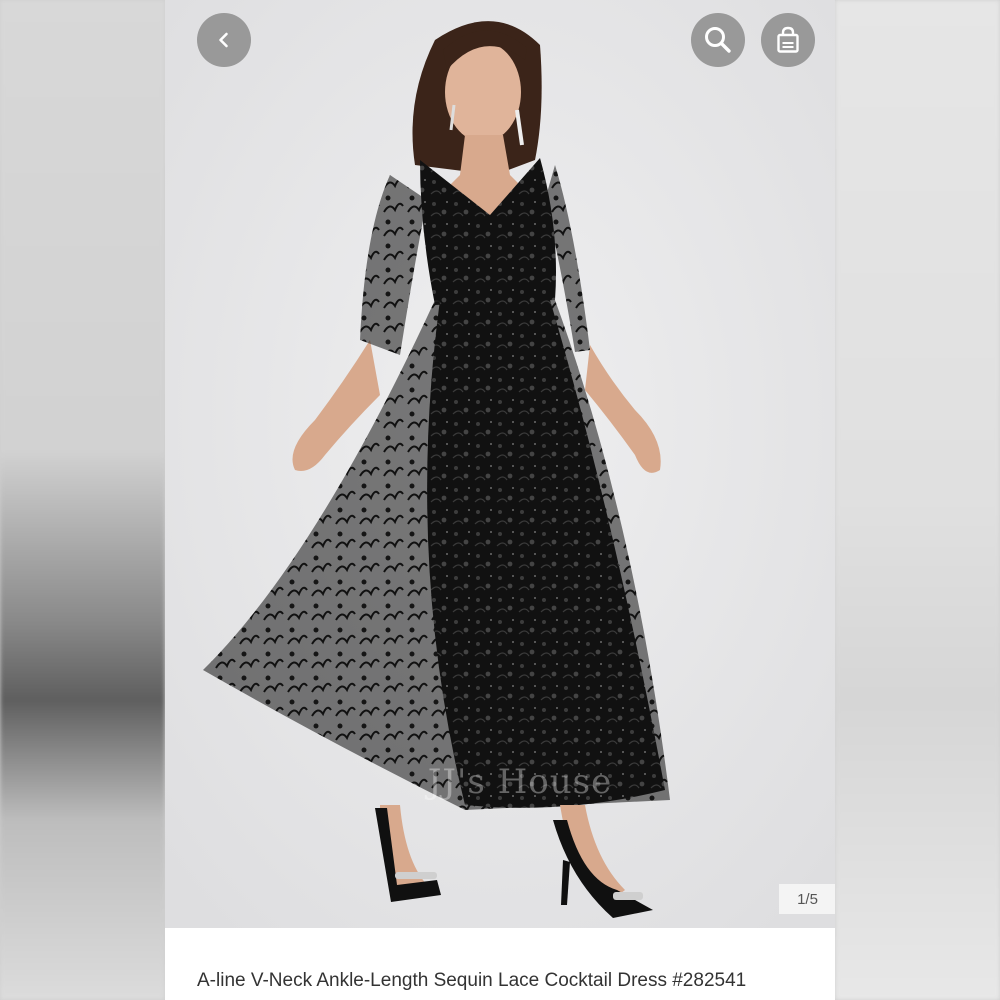 The width and height of the screenshot is (1000, 1000). I want to click on search-icon, so click(718, 40).